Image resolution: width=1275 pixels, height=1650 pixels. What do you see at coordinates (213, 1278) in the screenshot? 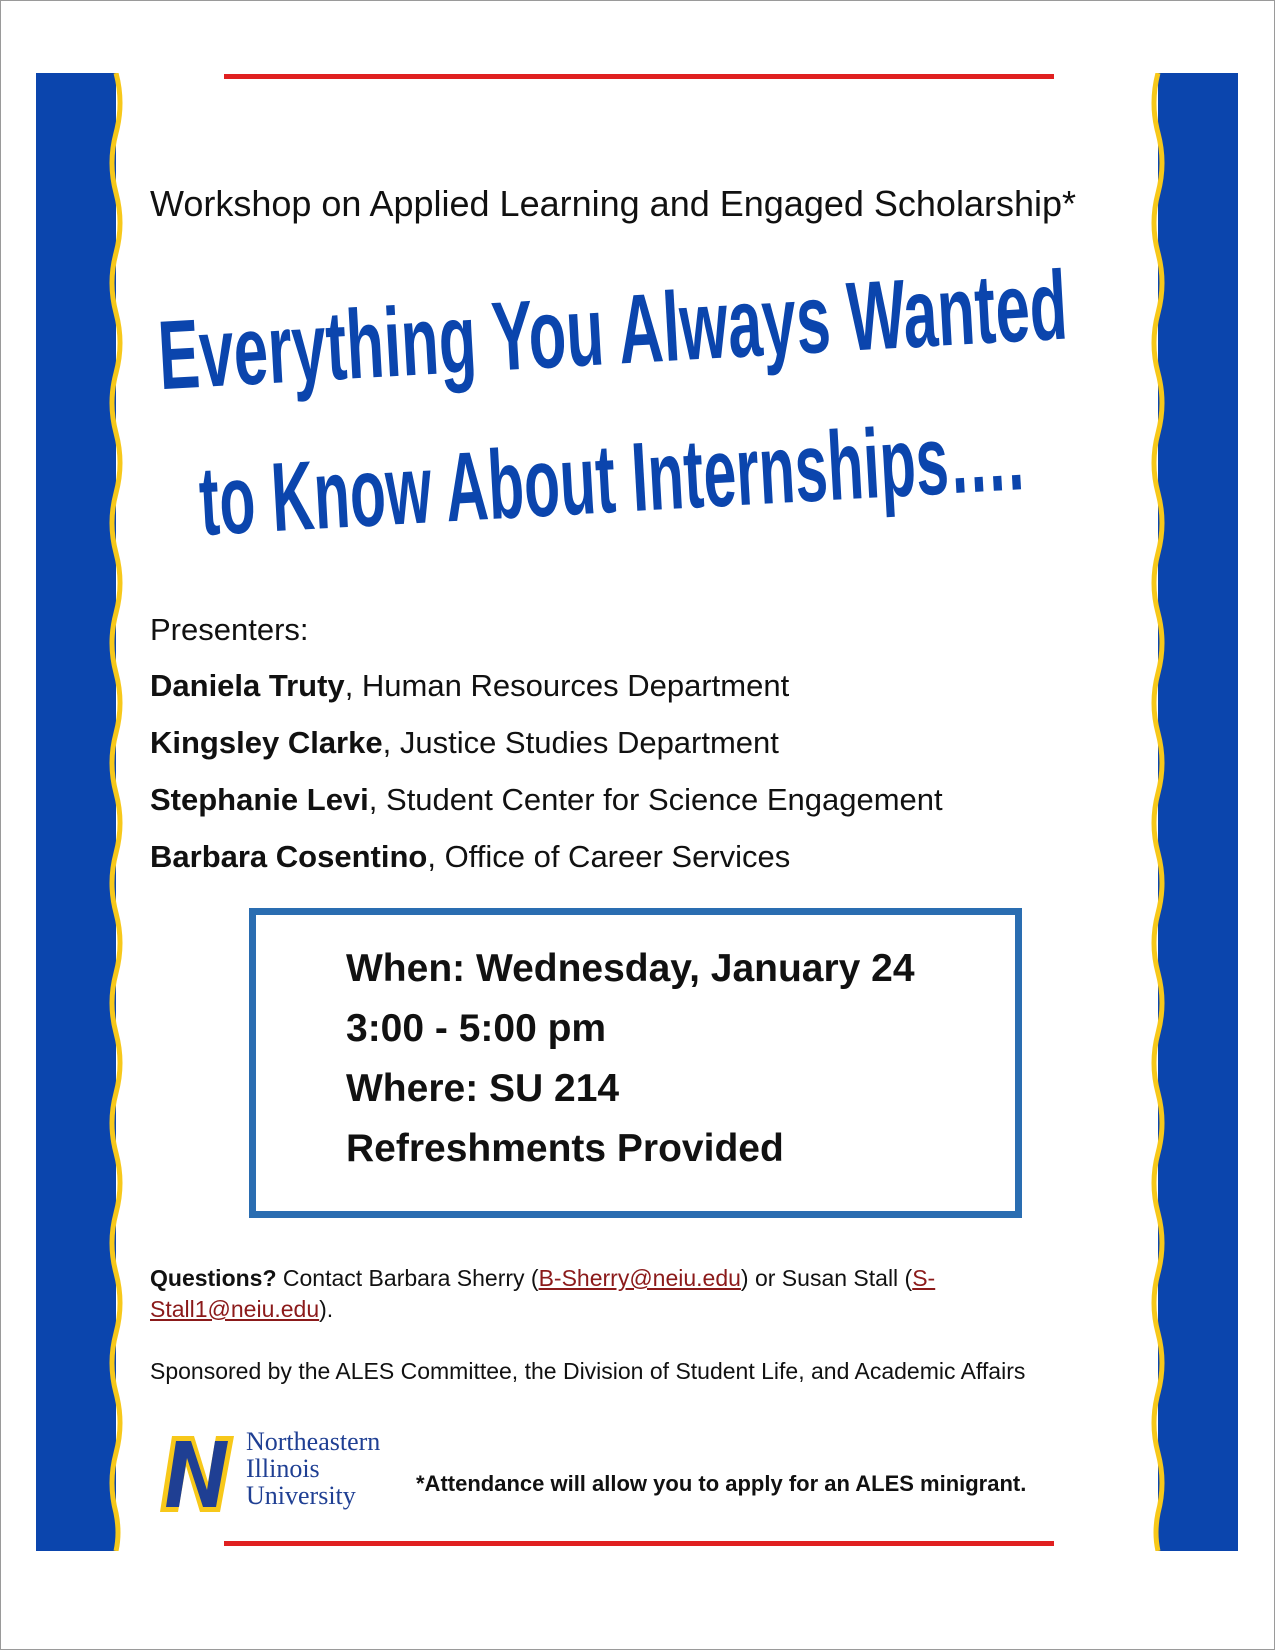
I see `questions-label: Questions?` at bounding box center [213, 1278].